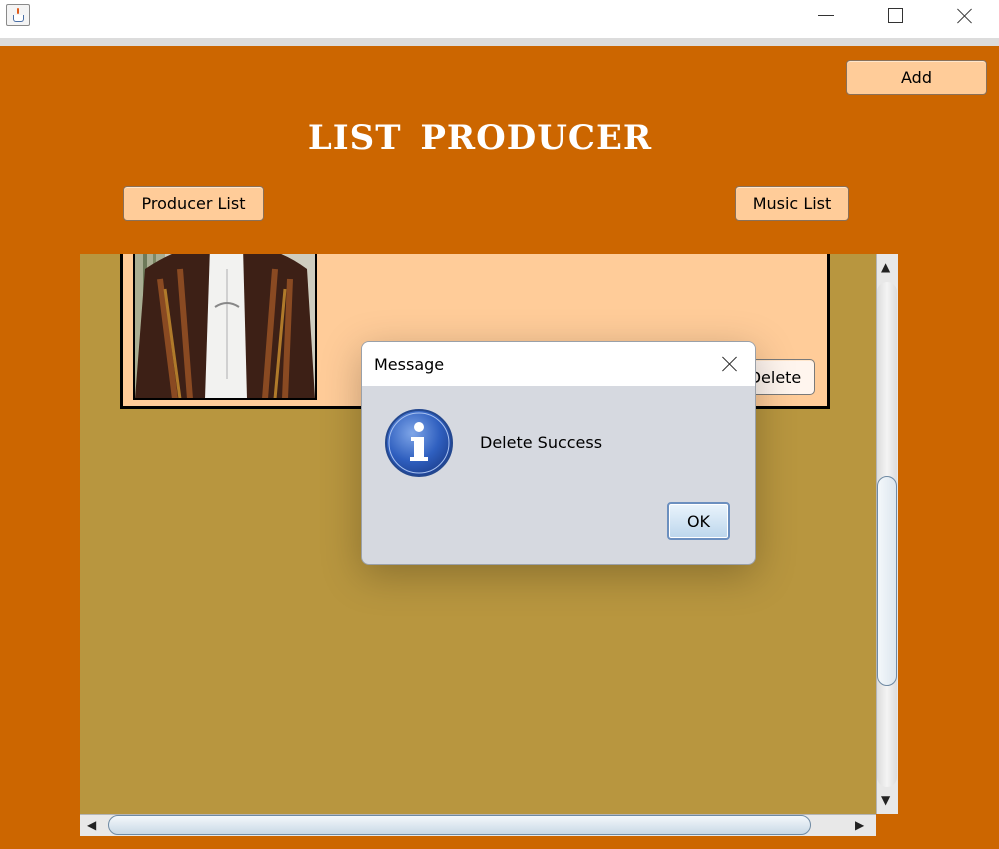 The height and width of the screenshot is (849, 999). I want to click on dialog-title: Message, so click(409, 364).